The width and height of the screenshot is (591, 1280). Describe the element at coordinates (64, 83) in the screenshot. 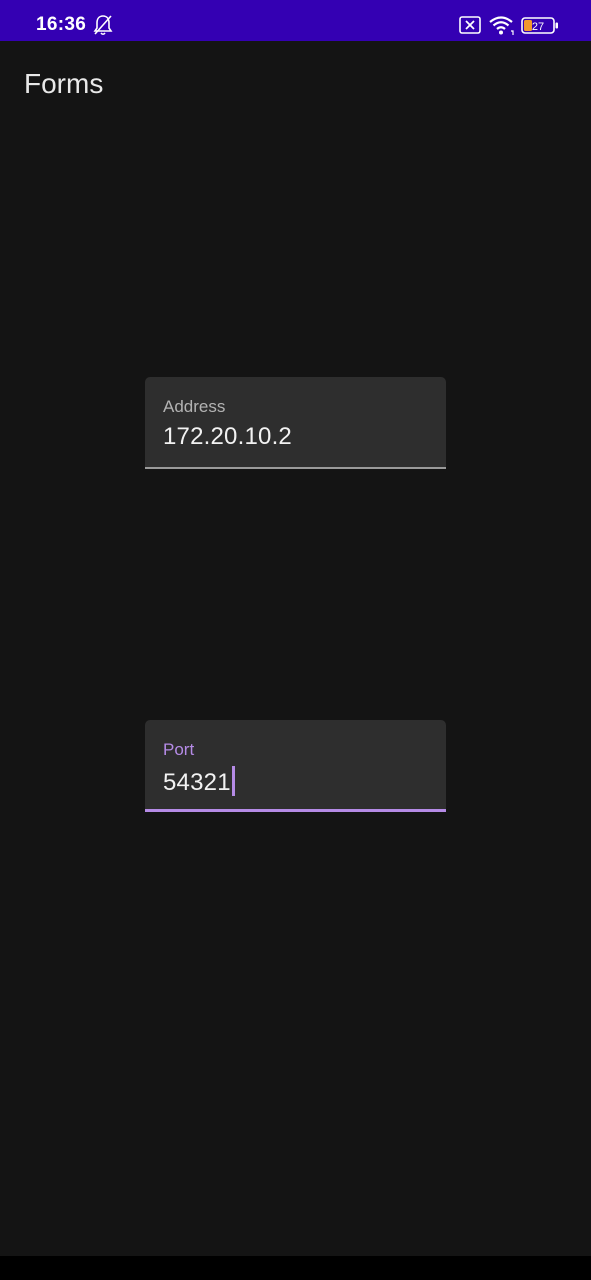

I see `page-title: Forms` at that location.